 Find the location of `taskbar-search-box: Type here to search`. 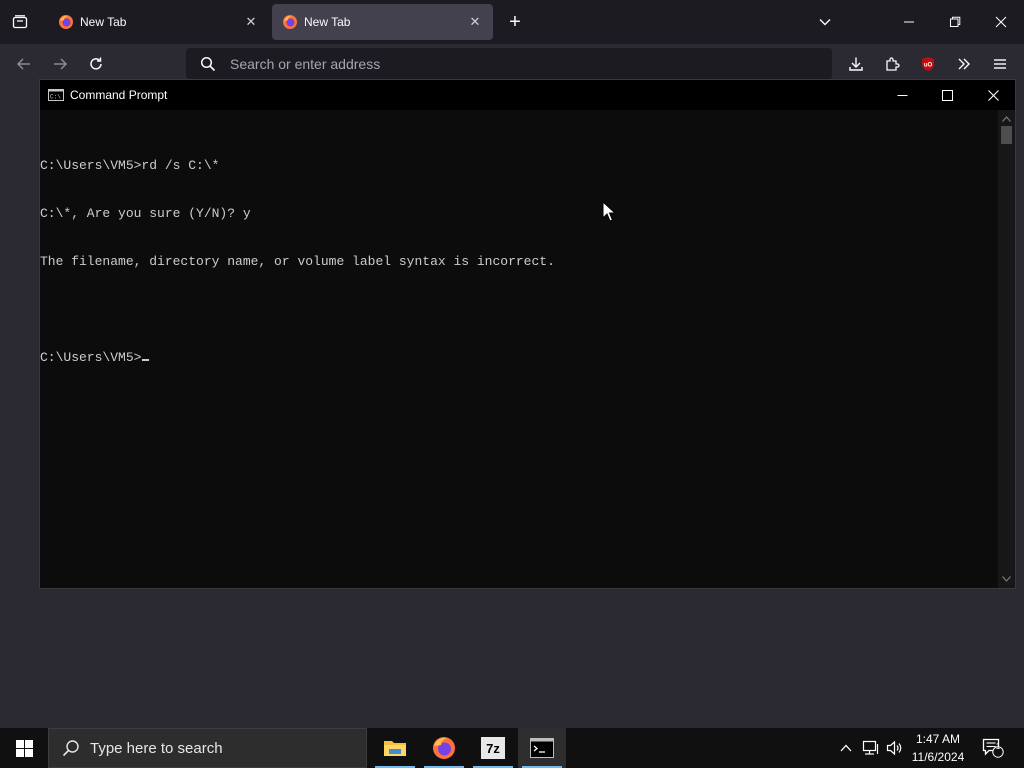

taskbar-search-box: Type here to search is located at coordinates (207, 748).